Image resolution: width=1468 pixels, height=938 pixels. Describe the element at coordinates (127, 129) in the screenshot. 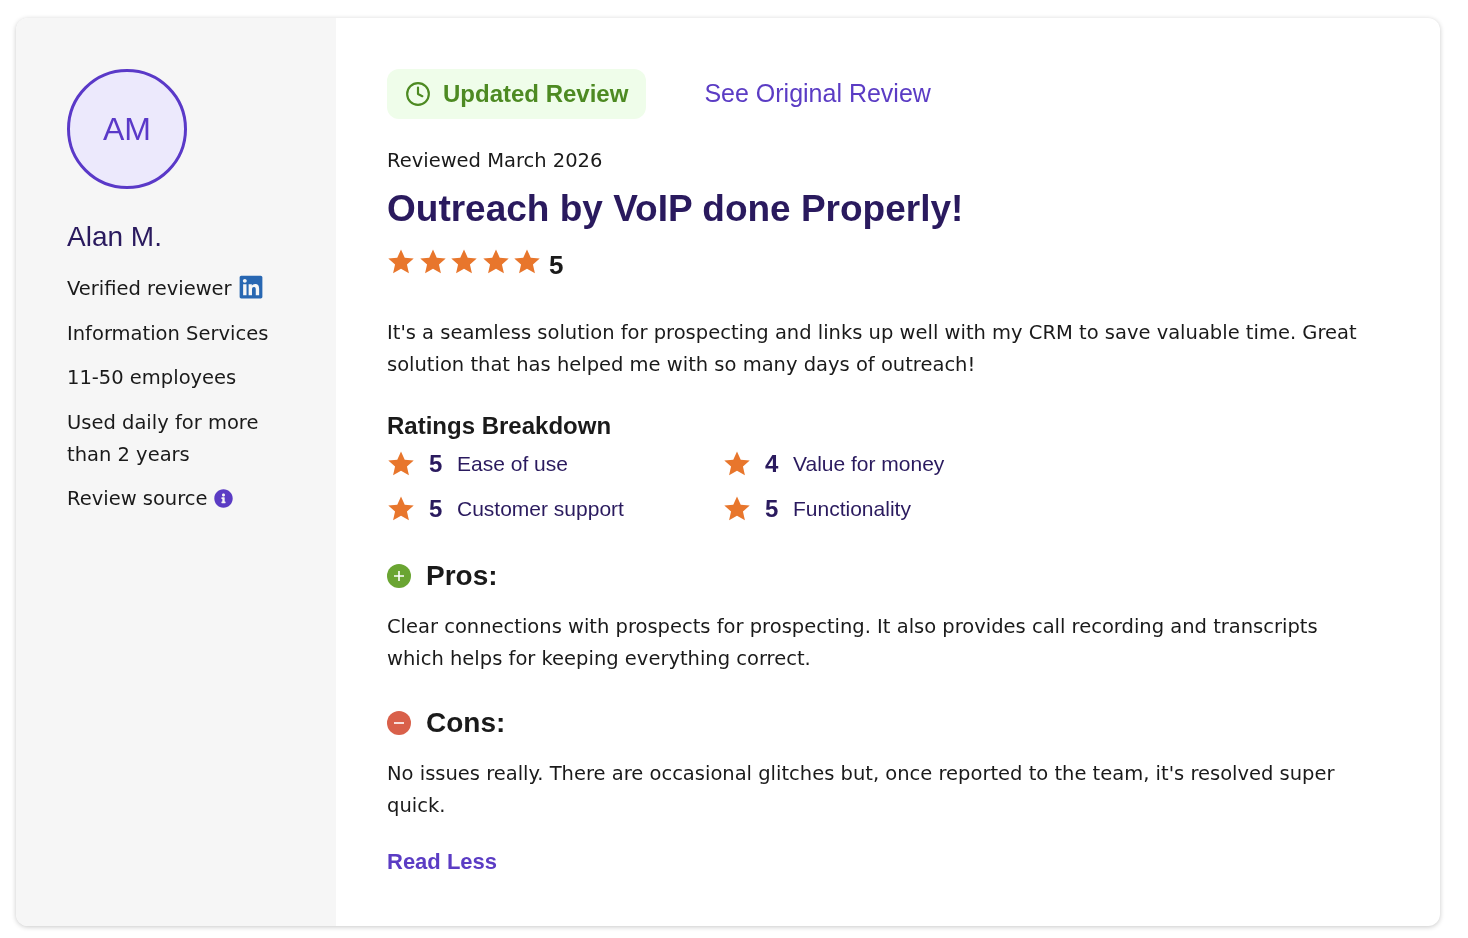

I see `avatar: AM` at that location.